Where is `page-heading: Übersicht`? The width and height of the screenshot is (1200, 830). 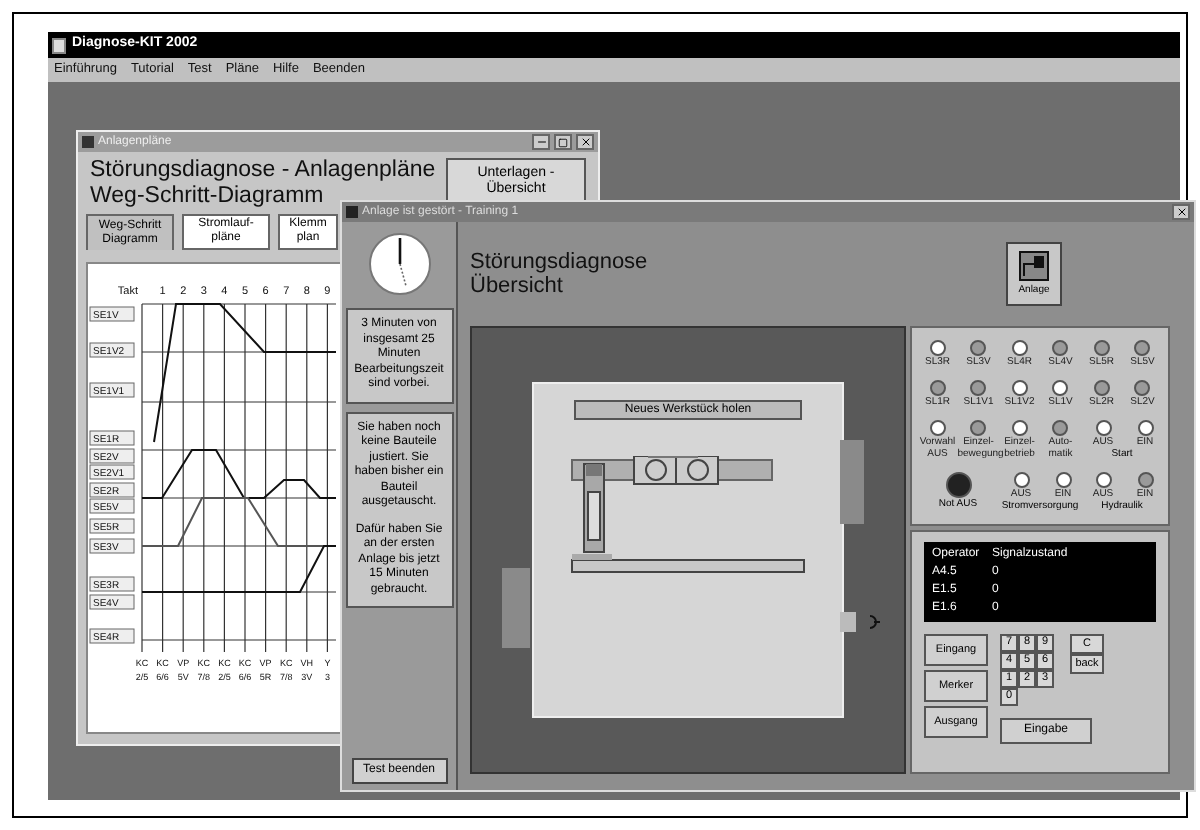 page-heading: Übersicht is located at coordinates (517, 286).